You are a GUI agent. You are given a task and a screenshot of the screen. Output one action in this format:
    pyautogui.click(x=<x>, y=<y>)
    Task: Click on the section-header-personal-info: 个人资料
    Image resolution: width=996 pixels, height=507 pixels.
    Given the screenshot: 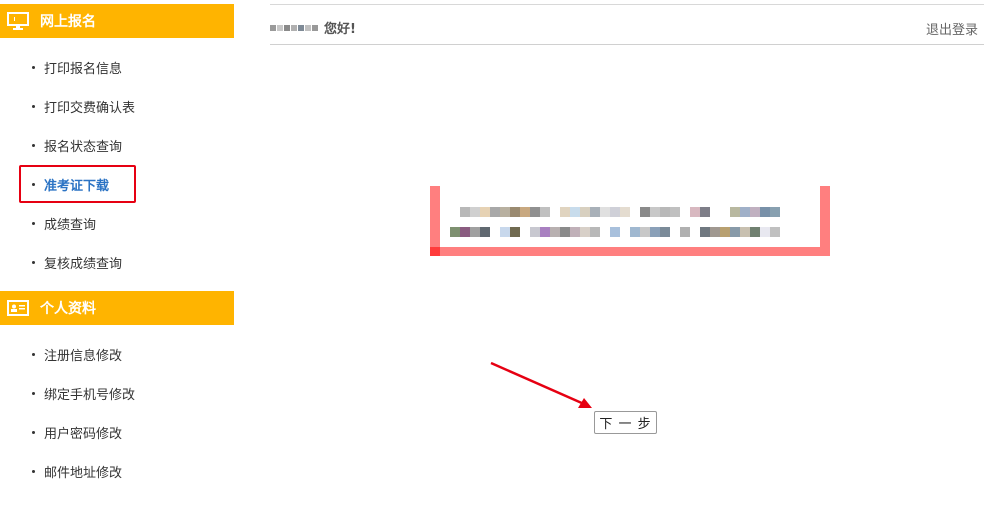 What is the action you would take?
    pyautogui.click(x=117, y=308)
    